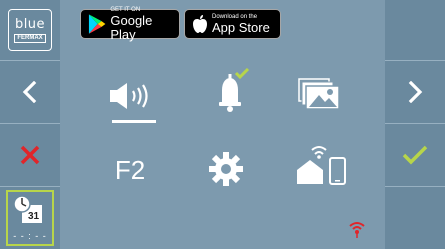 This screenshot has width=445, height=249. Describe the element at coordinates (415, 30) in the screenshot. I see `right-top-empty` at that location.